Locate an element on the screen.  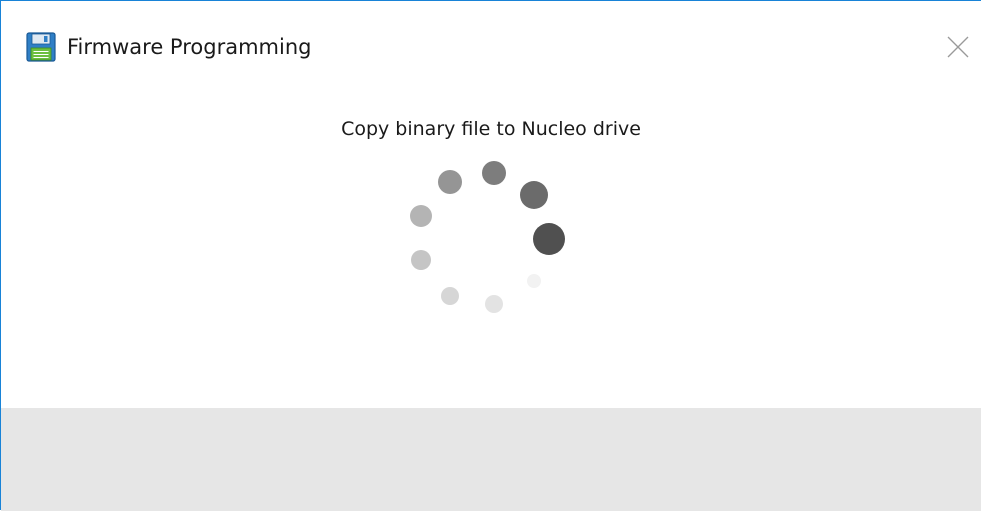
window-title: Firmware Programming is located at coordinates (189, 47).